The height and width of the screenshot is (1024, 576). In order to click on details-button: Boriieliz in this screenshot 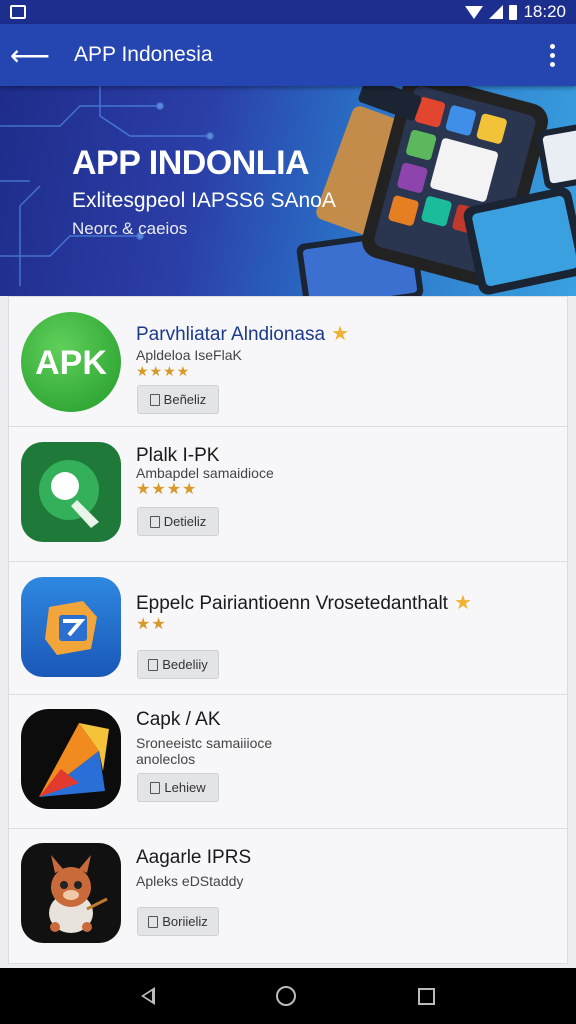, I will do `click(178, 921)`.